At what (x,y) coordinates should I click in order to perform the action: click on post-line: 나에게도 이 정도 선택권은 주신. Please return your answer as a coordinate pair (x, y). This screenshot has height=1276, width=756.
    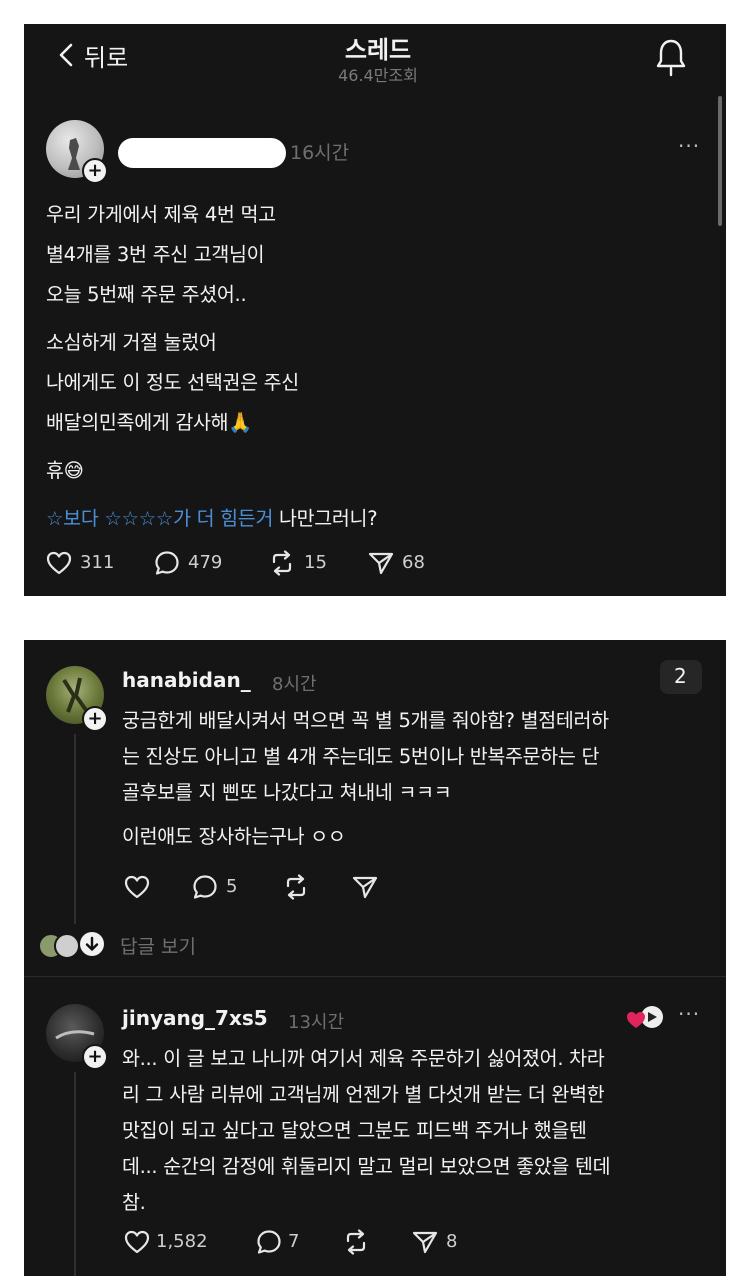
    Looking at the image, I should click on (172, 382).